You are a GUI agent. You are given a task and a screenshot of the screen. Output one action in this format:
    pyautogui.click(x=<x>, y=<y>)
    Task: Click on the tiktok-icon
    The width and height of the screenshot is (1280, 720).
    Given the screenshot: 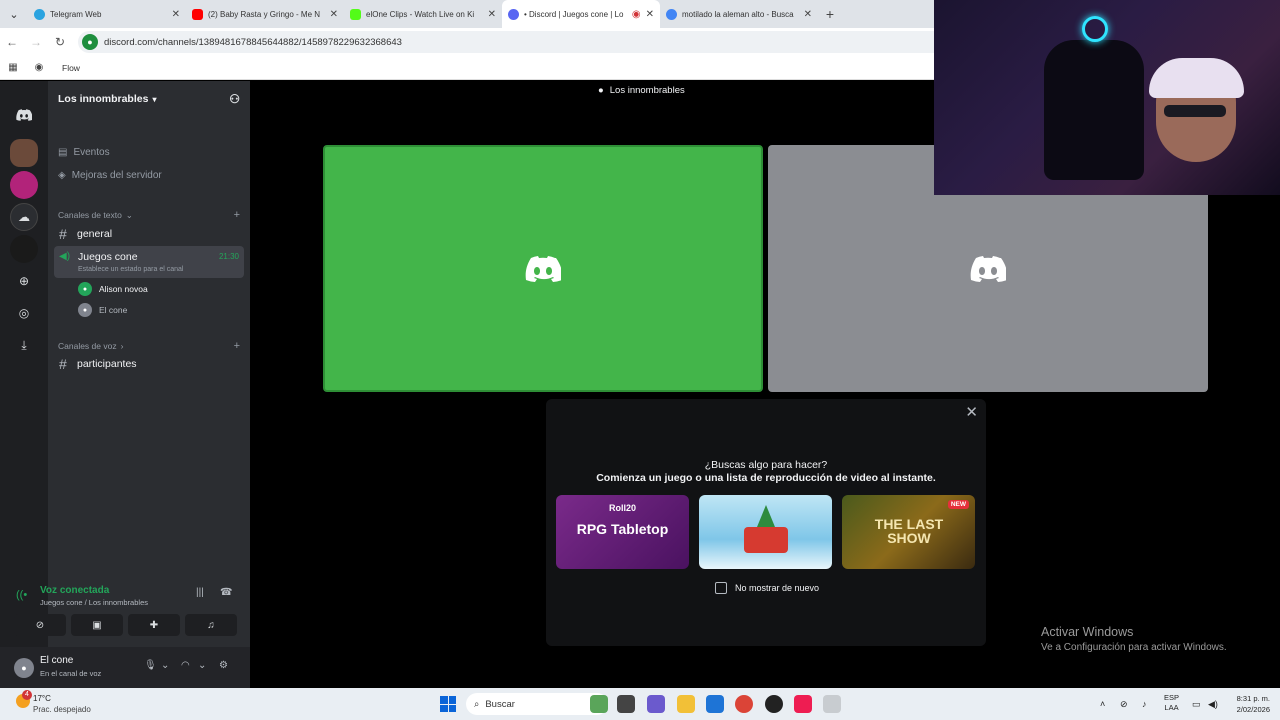 What is the action you would take?
    pyautogui.click(x=803, y=704)
    